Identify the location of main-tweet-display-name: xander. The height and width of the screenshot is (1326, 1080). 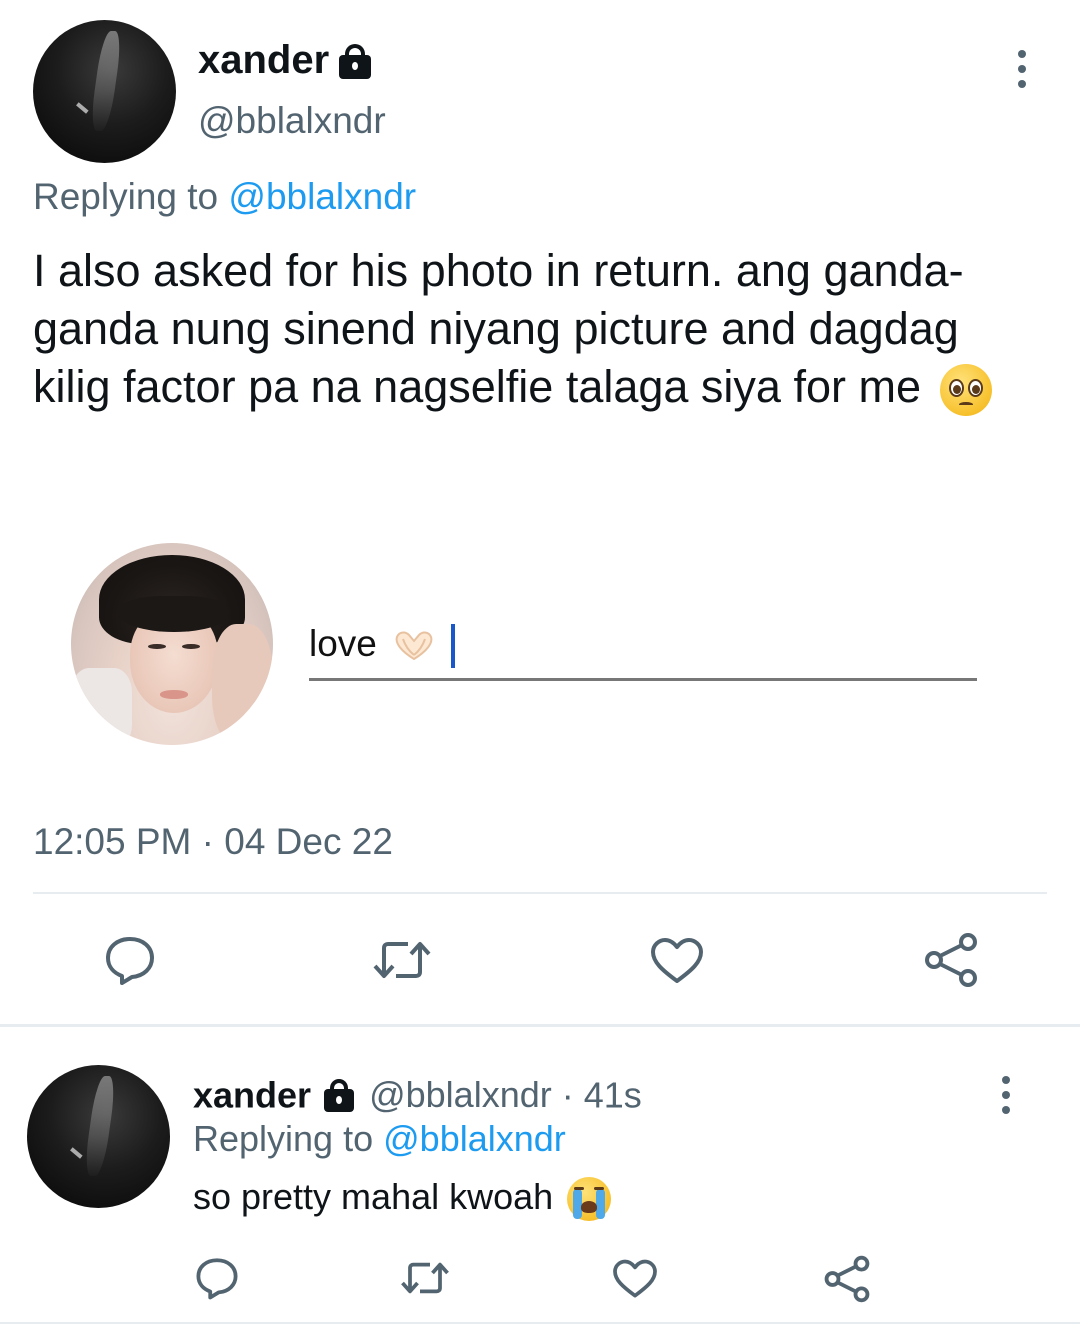
(263, 60).